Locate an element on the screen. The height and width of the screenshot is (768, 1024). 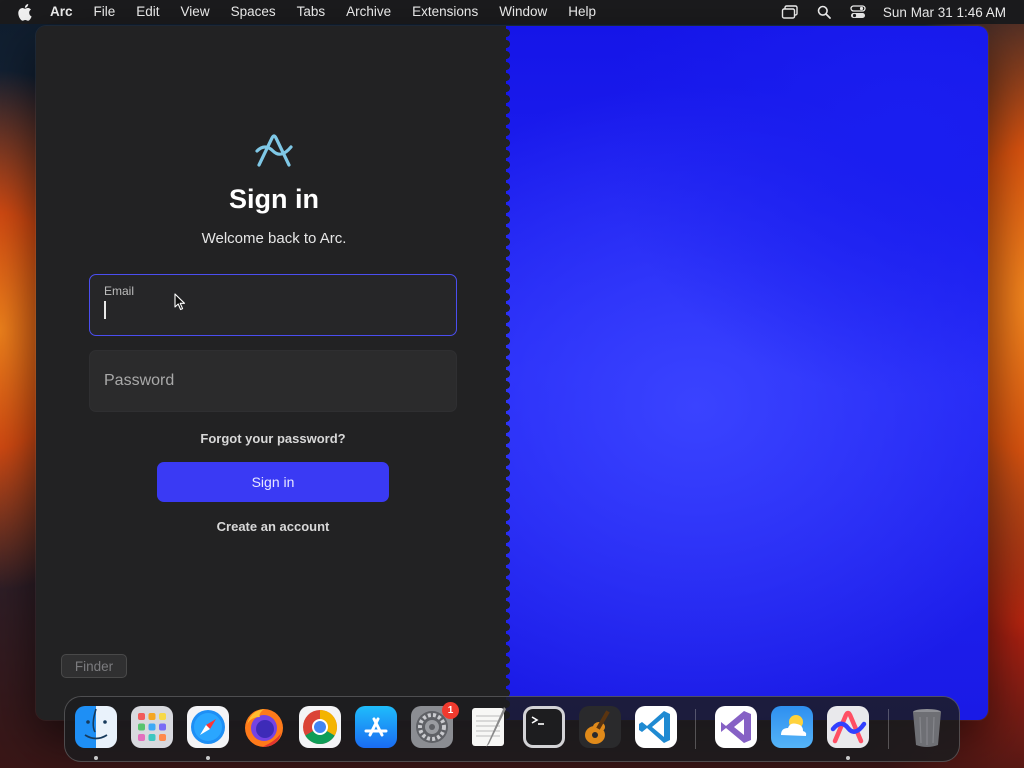
menu-app-name: Arc is located at coordinates (61, 12).